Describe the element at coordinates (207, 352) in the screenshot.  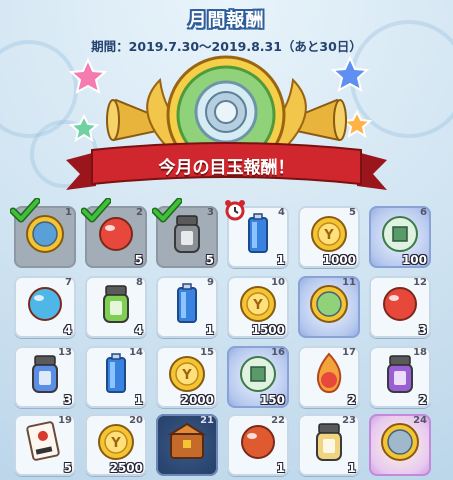
I see `day-number: 15` at that location.